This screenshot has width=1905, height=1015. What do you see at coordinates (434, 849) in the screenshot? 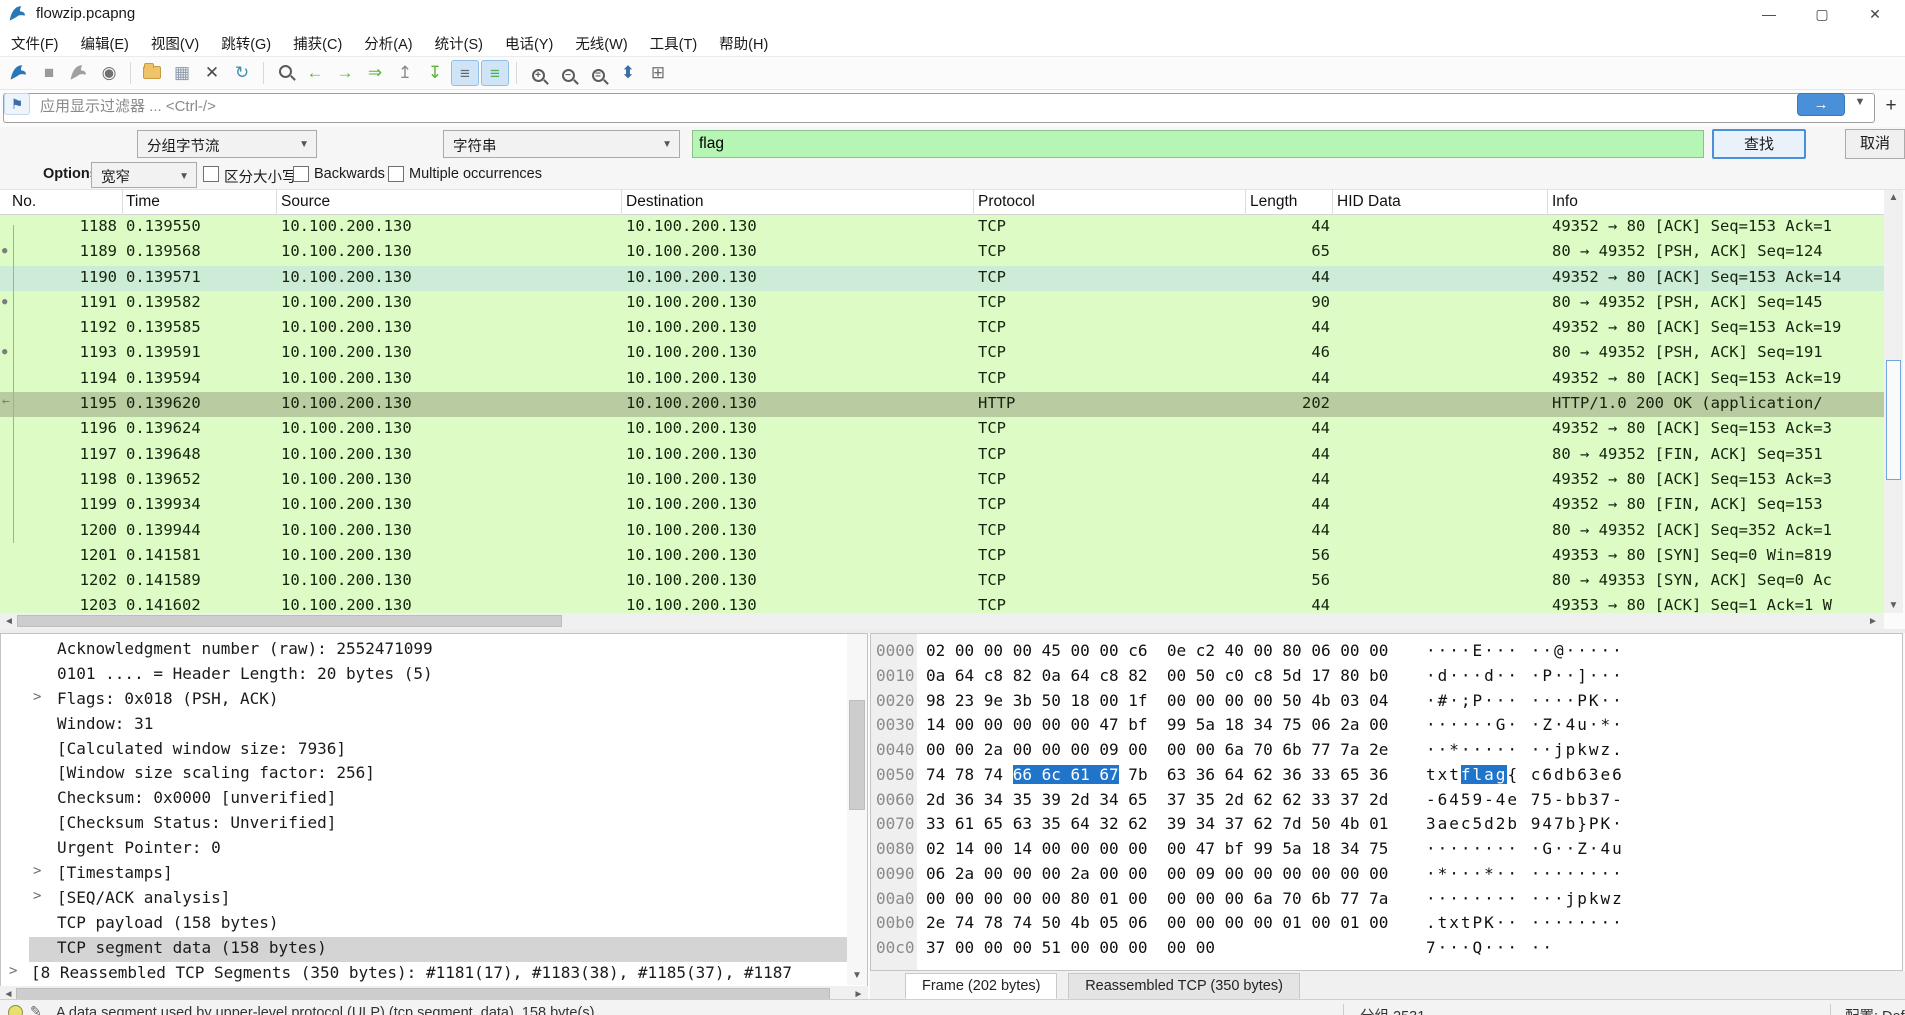
I see `detail-tree-item: Urgent Pointer: 0` at bounding box center [434, 849].